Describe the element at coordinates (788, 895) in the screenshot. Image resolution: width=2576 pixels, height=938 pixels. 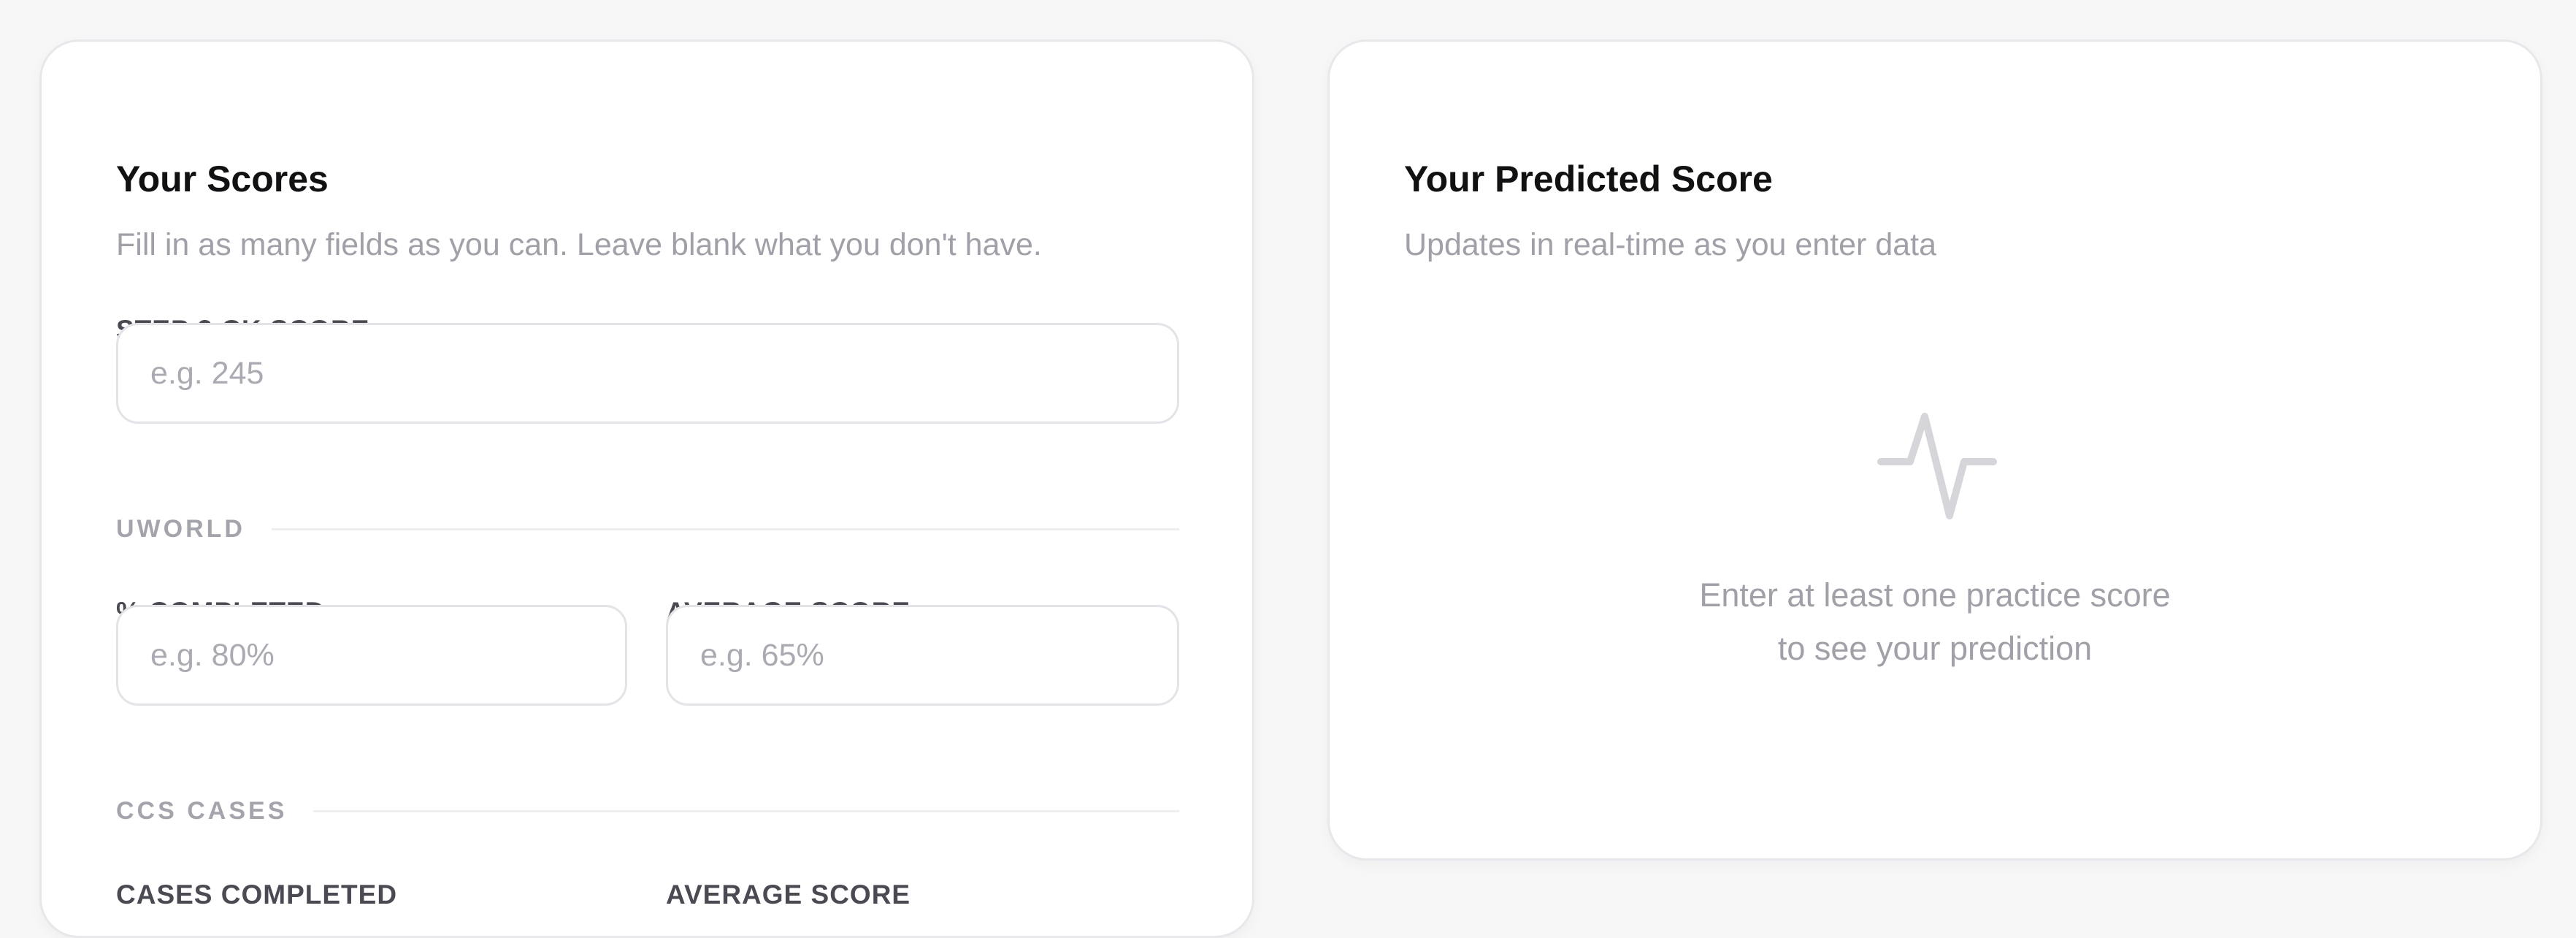
I see `ccs-average-score-label: AVERAGE SCORE` at that location.